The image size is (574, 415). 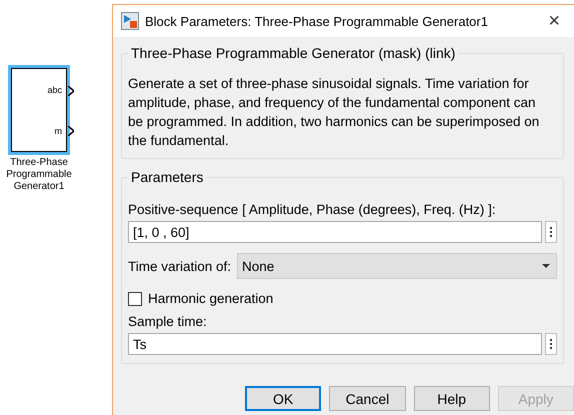 I want to click on input-field: Ts, so click(x=335, y=344).